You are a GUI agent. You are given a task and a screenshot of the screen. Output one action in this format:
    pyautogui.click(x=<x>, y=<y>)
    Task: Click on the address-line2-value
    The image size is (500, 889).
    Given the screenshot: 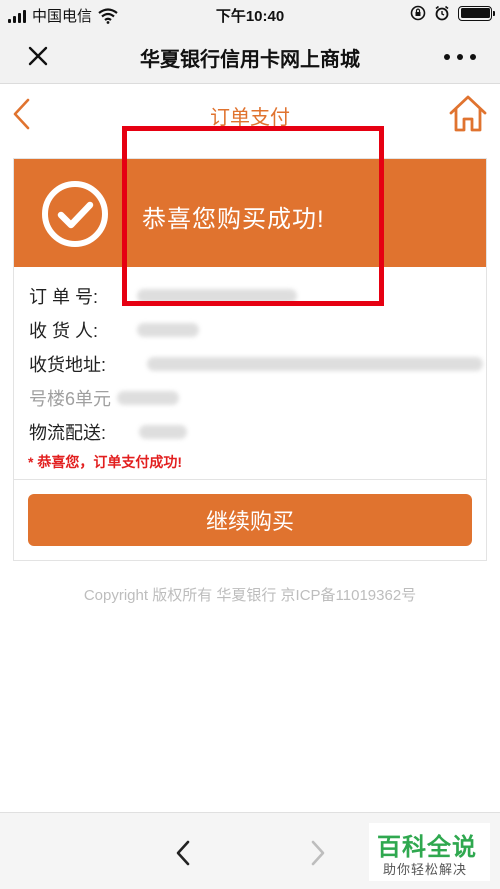 What is the action you would take?
    pyautogui.click(x=148, y=398)
    